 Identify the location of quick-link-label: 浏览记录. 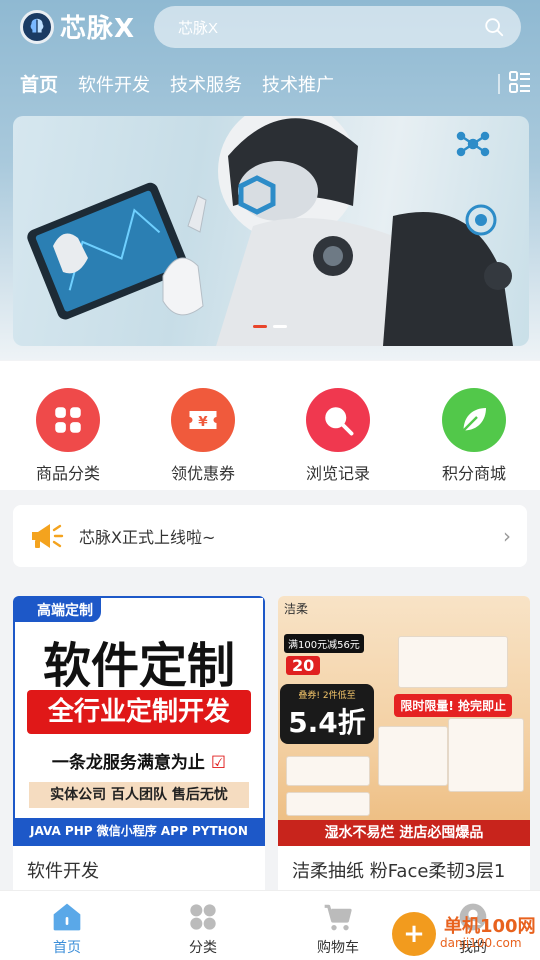
(337, 473).